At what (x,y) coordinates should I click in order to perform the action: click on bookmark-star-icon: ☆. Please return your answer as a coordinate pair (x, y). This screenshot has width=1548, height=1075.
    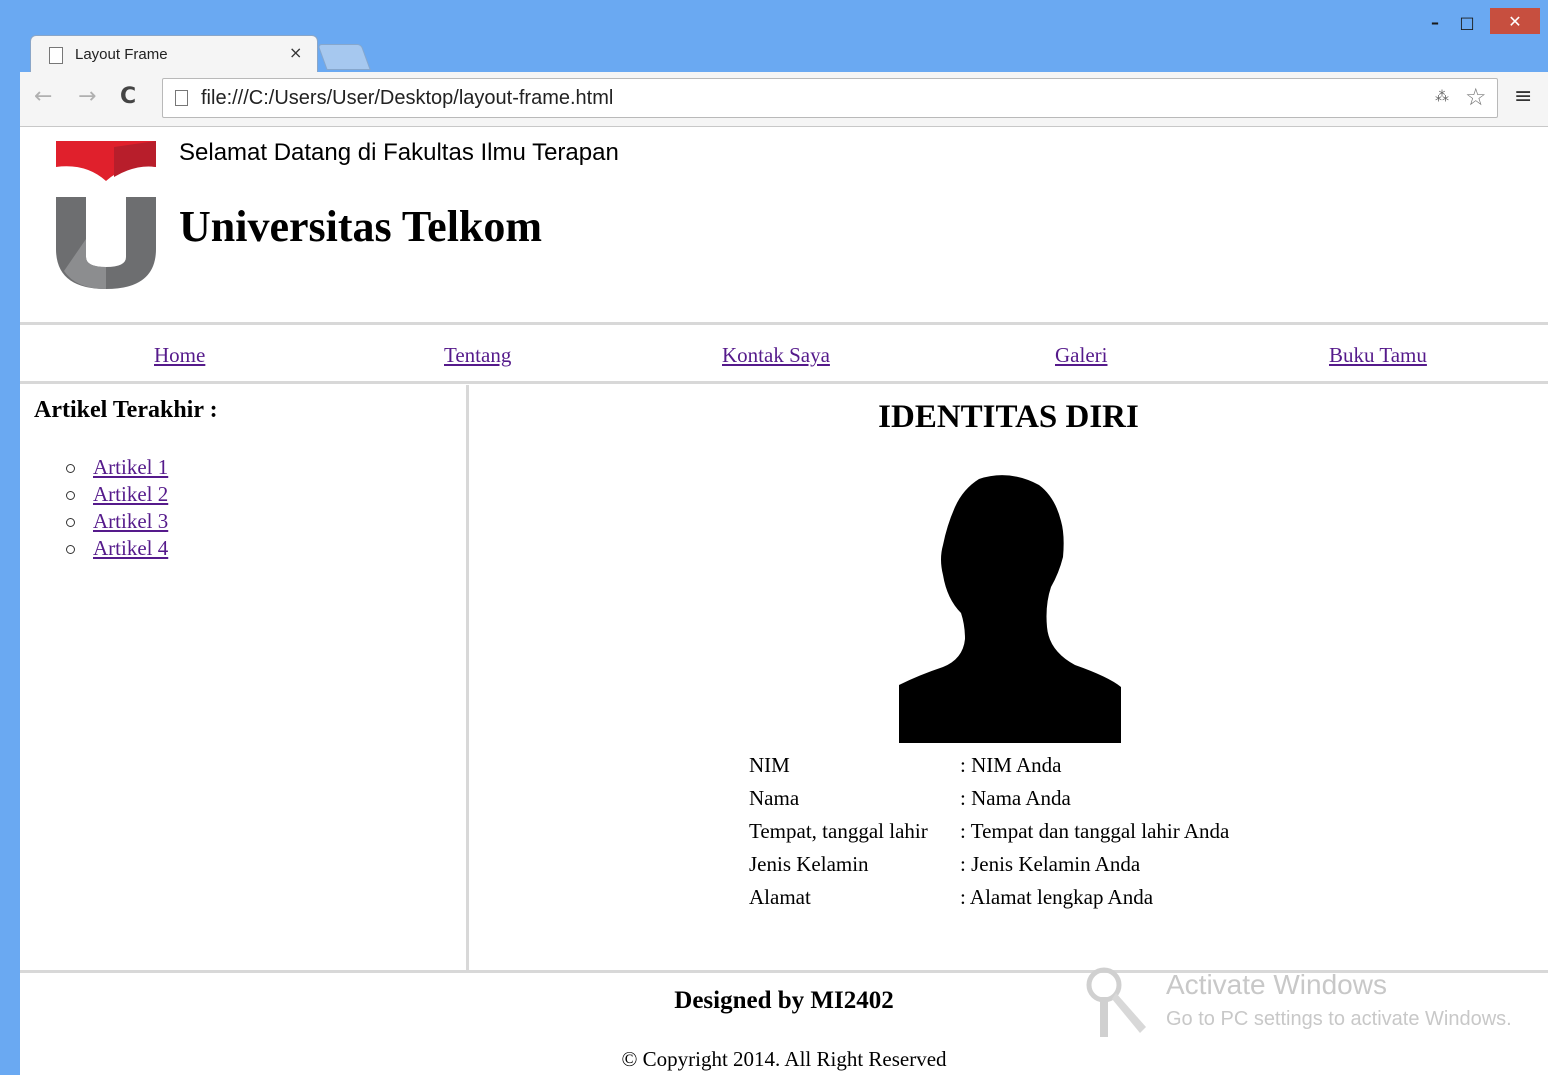
    Looking at the image, I should click on (1476, 97).